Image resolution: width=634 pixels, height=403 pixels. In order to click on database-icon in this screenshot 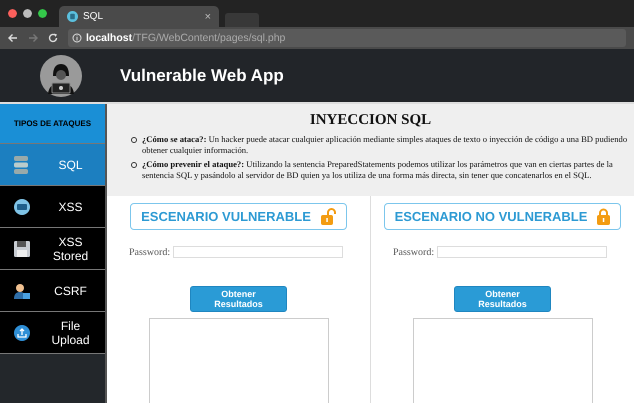, I will do `click(21, 165)`.